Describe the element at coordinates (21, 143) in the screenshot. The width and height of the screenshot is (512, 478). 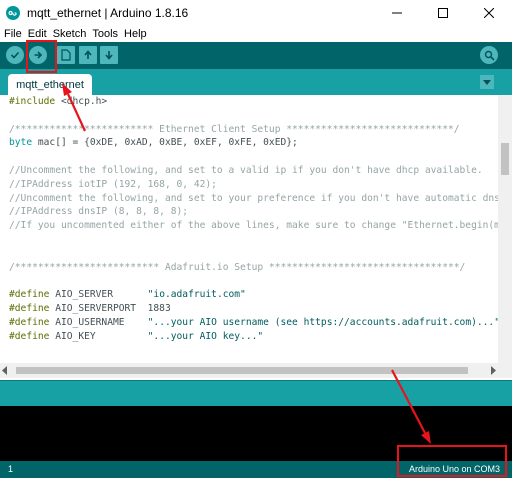
I see `code-token: byte` at that location.